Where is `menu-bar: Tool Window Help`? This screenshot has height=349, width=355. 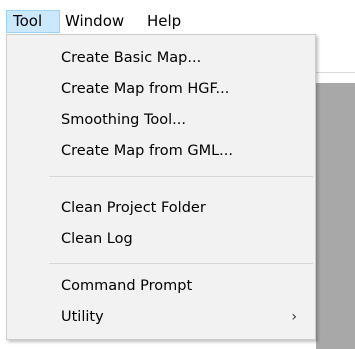 menu-bar: Tool Window Help is located at coordinates (177, 17).